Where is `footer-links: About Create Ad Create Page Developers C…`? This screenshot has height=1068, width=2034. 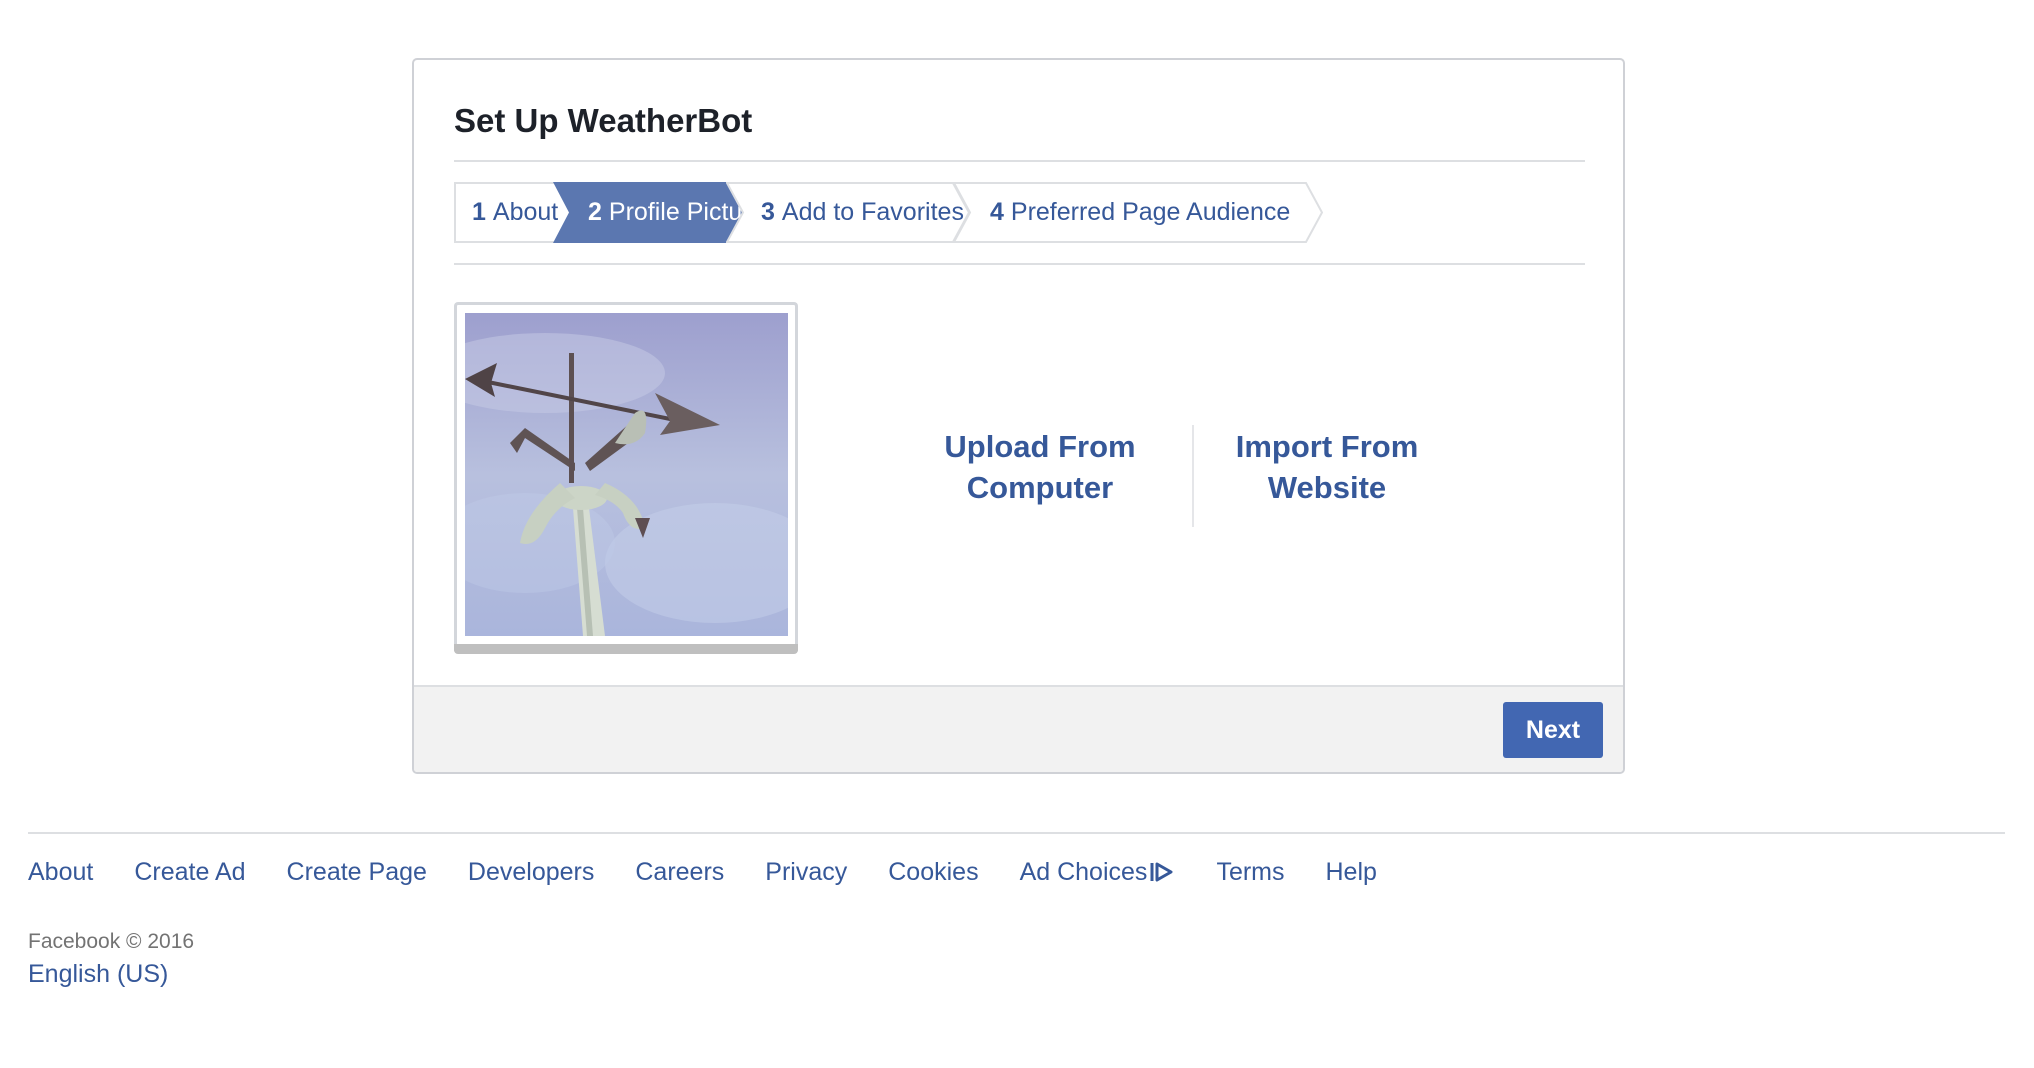
footer-links: About Create Ad Create Page Developers C… is located at coordinates (723, 872).